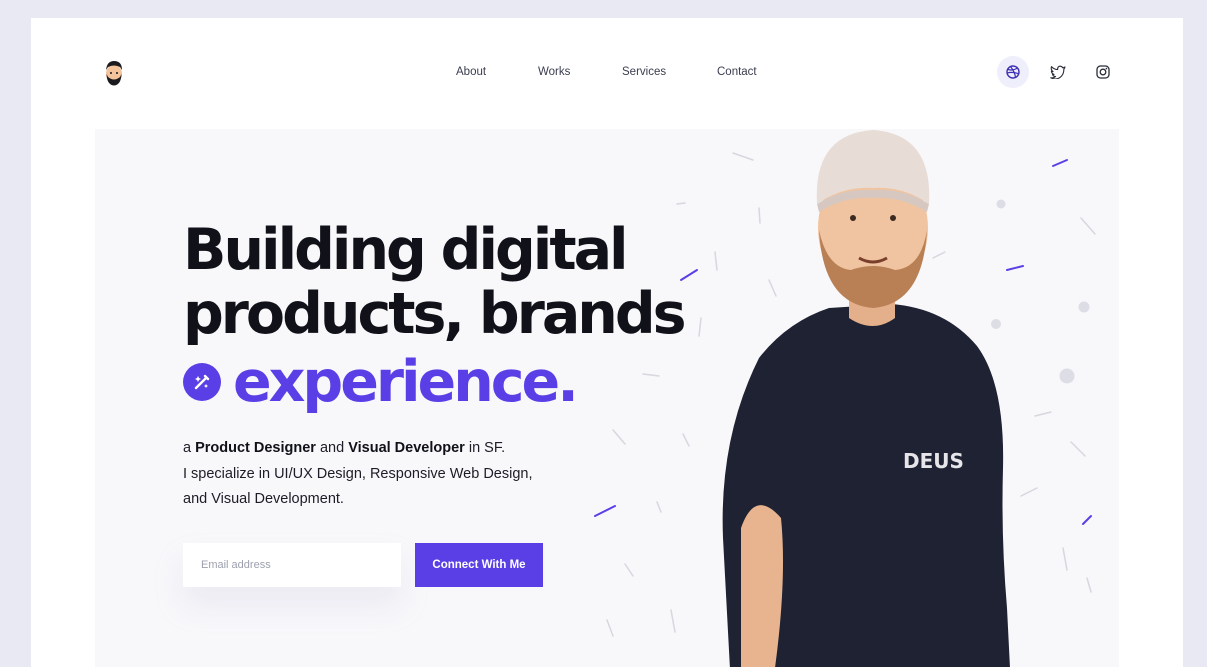 This screenshot has height=667, width=1207. I want to click on intro-text: in SF., so click(485, 448).